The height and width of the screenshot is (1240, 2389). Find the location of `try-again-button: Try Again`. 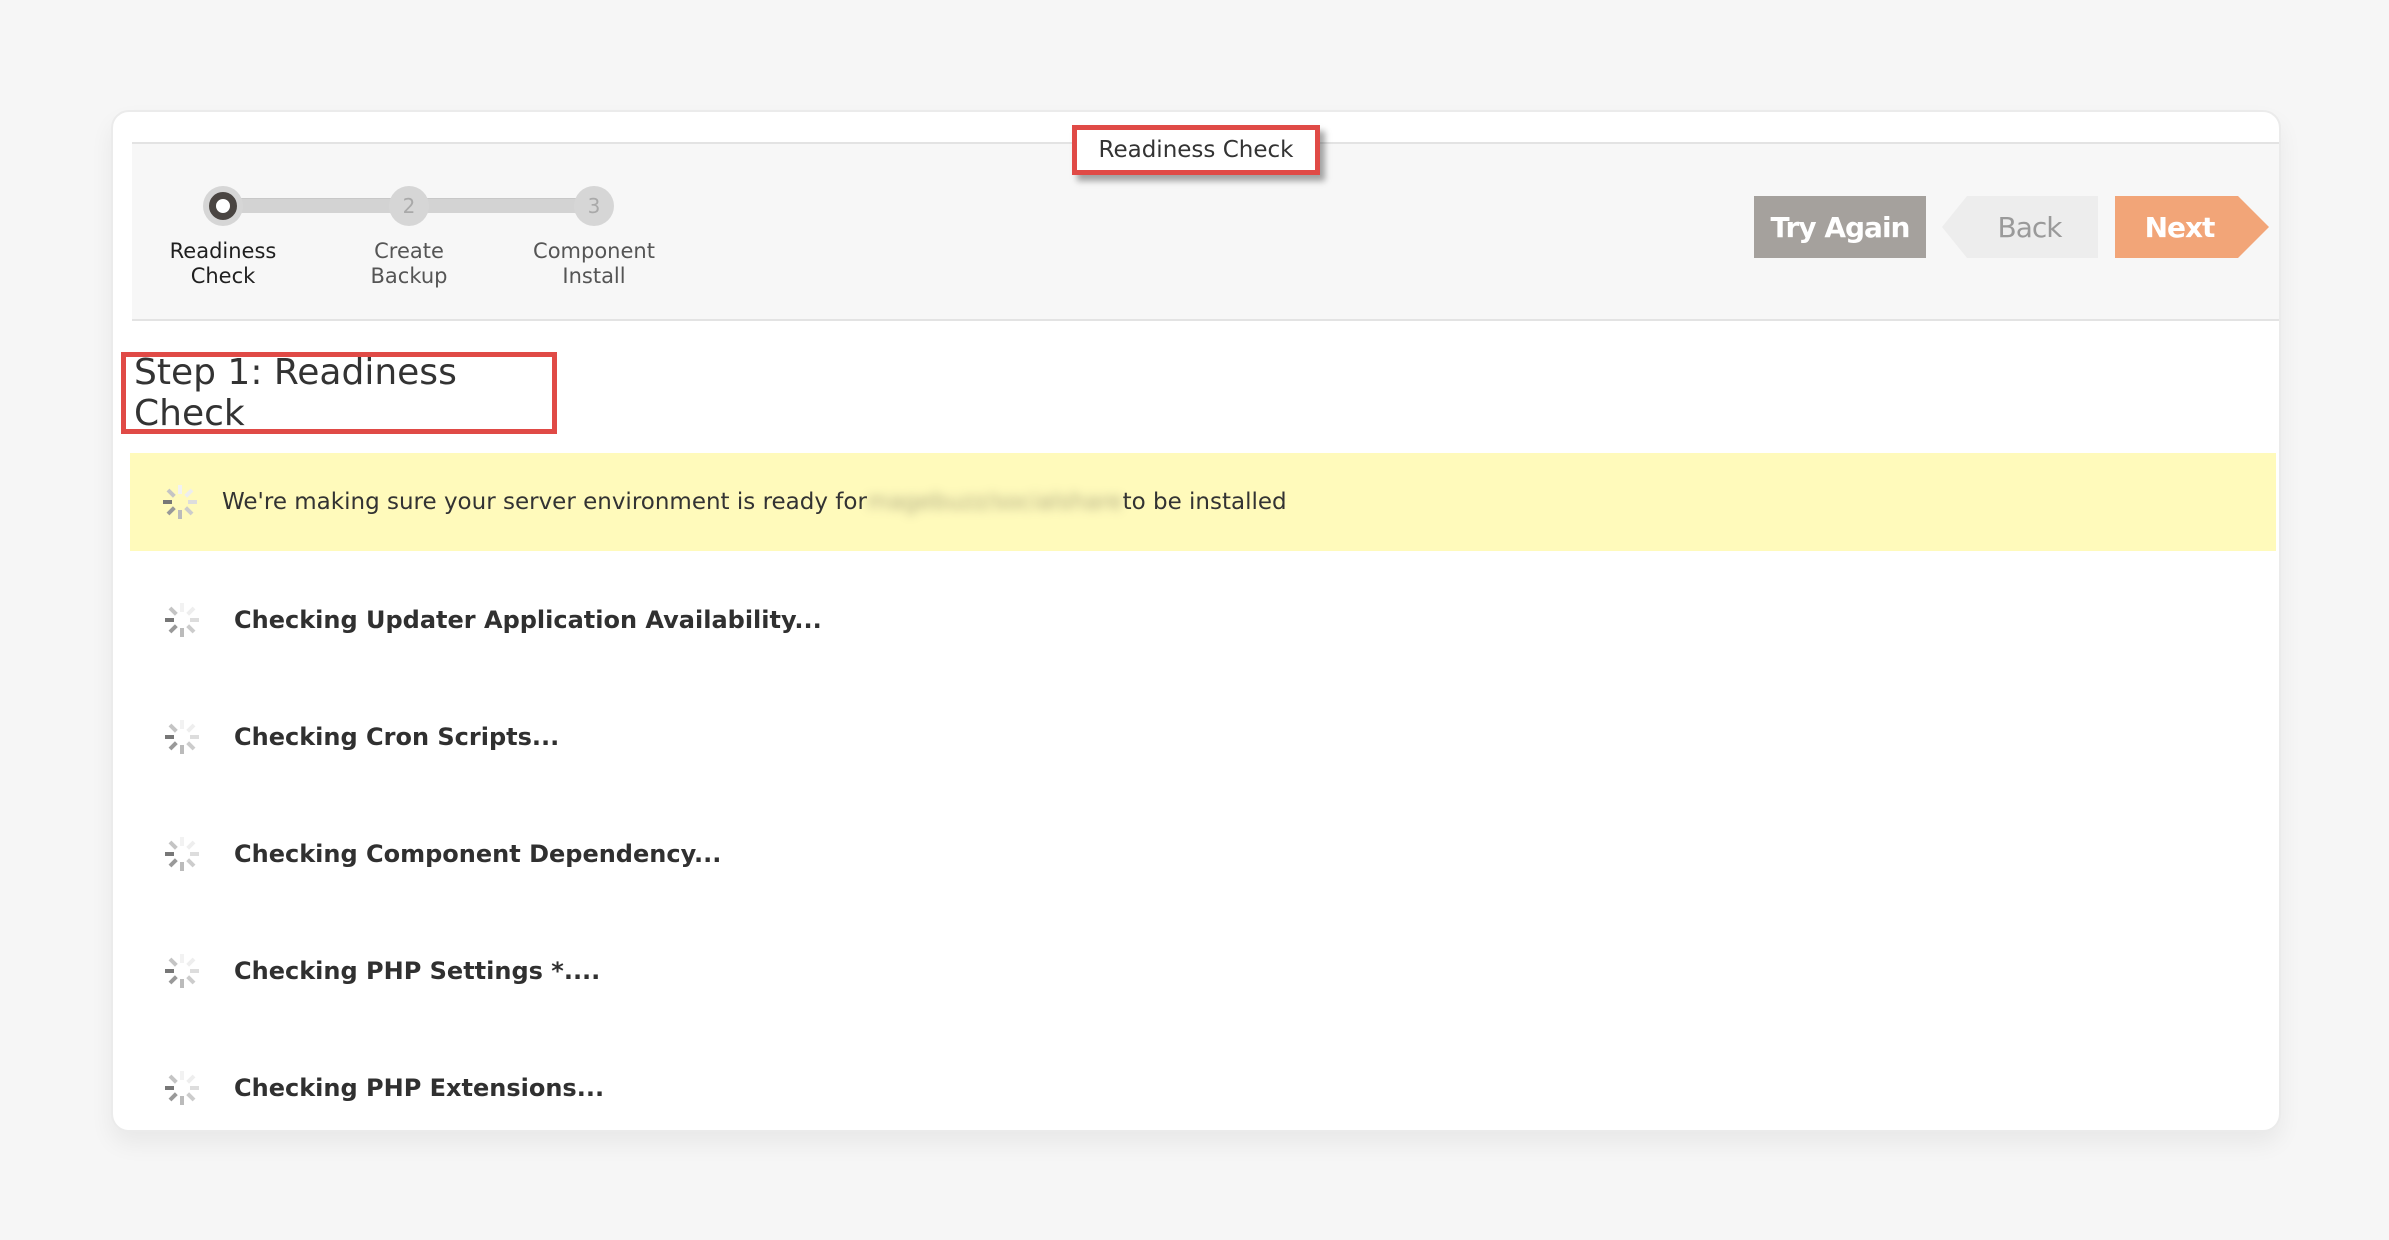

try-again-button: Try Again is located at coordinates (1840, 227).